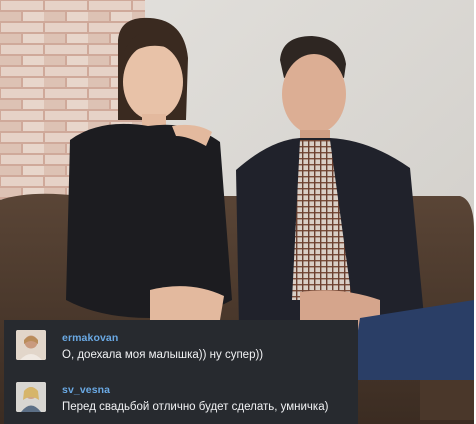 This screenshot has width=476, height=424. I want to click on comment-username: ermakovan, so click(90, 338).